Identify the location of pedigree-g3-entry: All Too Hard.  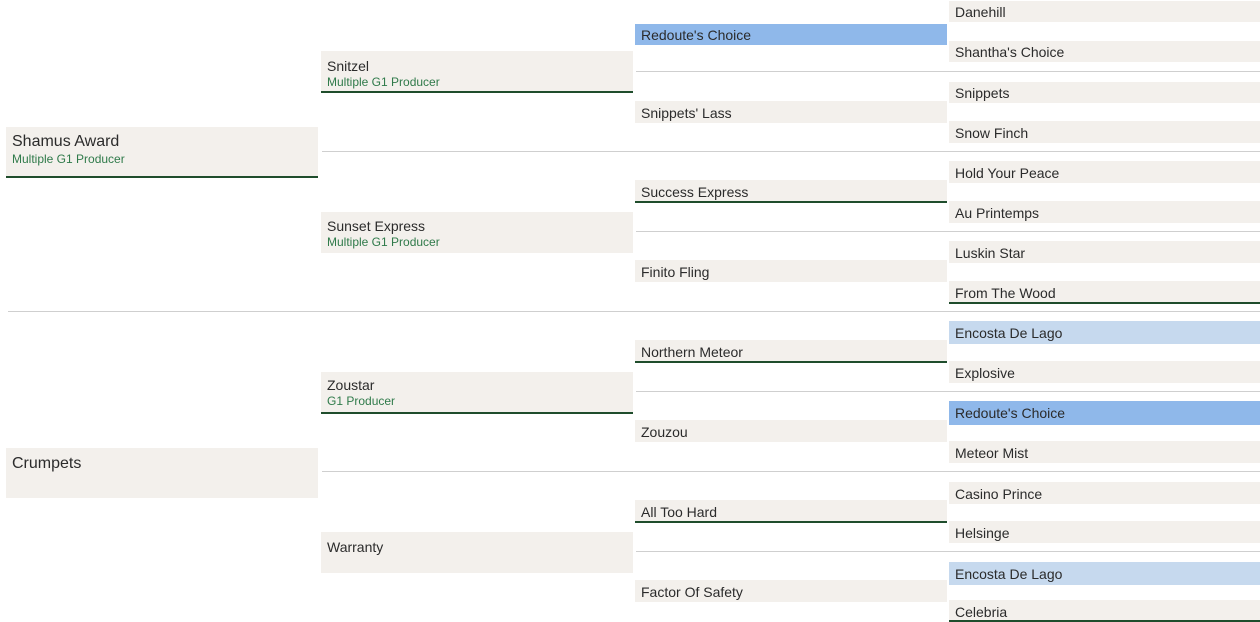
(791, 511).